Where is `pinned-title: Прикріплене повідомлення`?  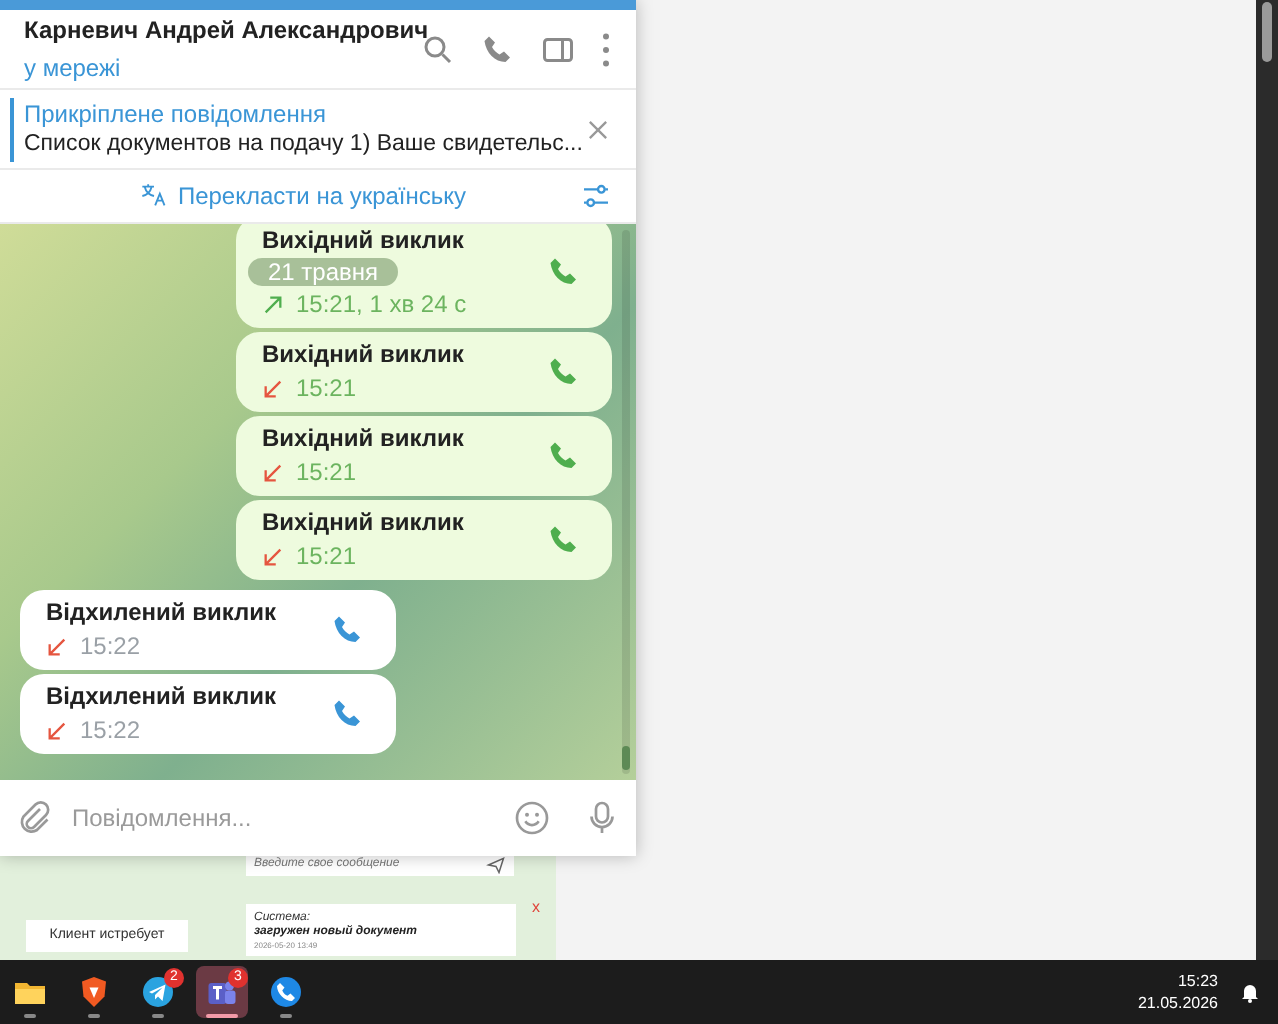 pinned-title: Прикріплене повідомлення is located at coordinates (176, 114).